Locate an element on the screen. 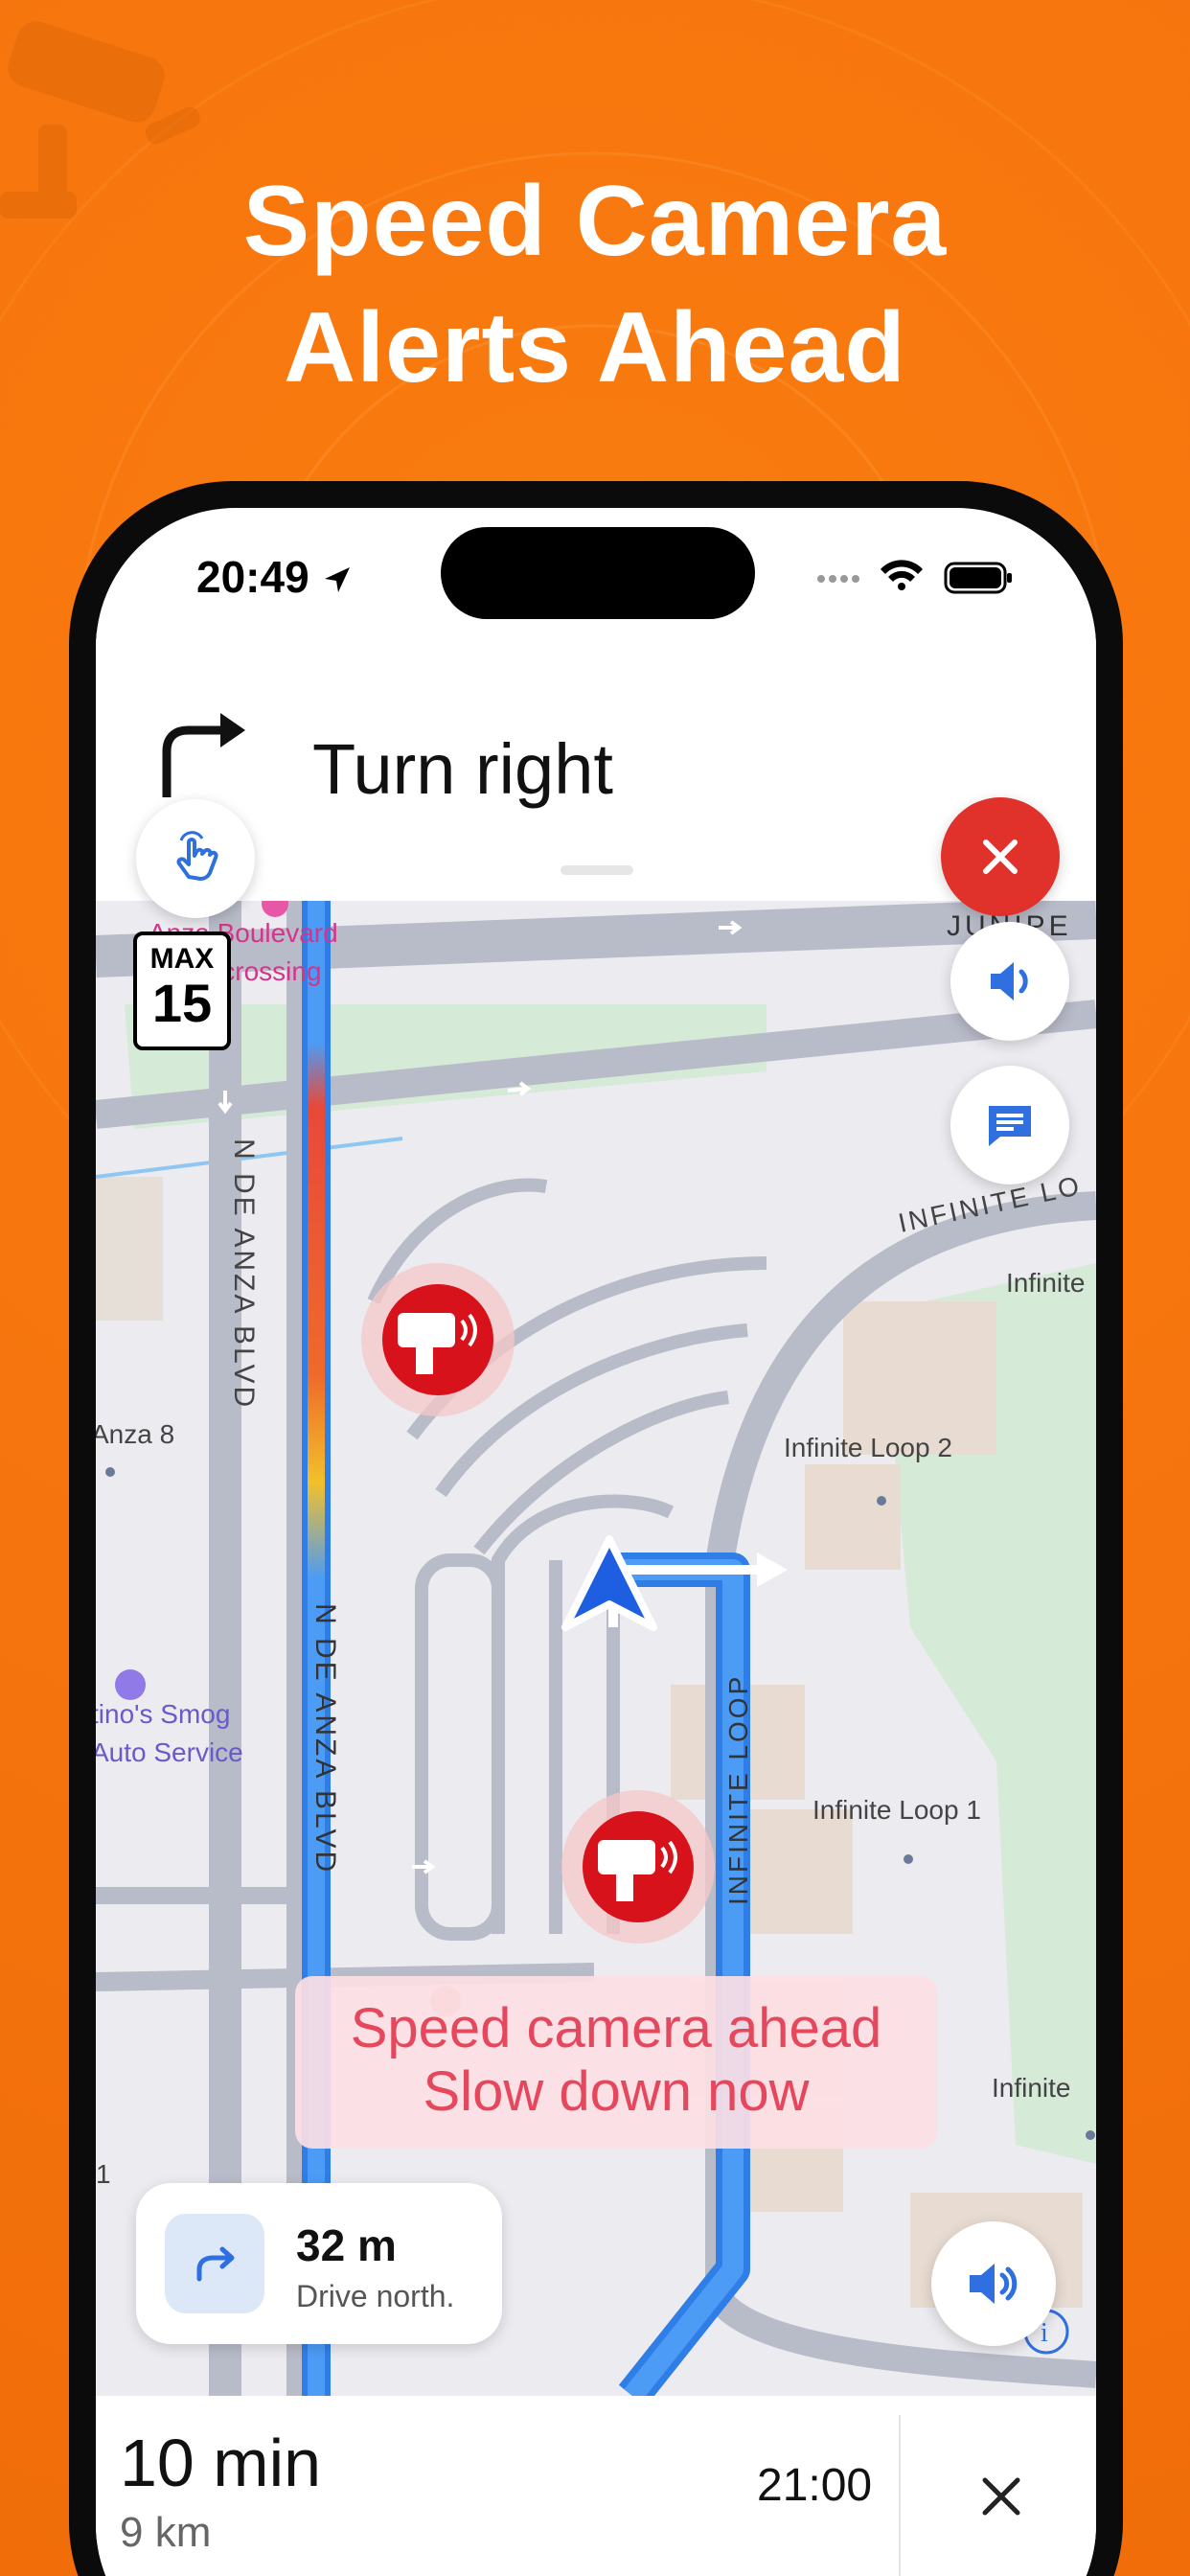  next-maneuver-card: 32 m Drive north. is located at coordinates (319, 2263).